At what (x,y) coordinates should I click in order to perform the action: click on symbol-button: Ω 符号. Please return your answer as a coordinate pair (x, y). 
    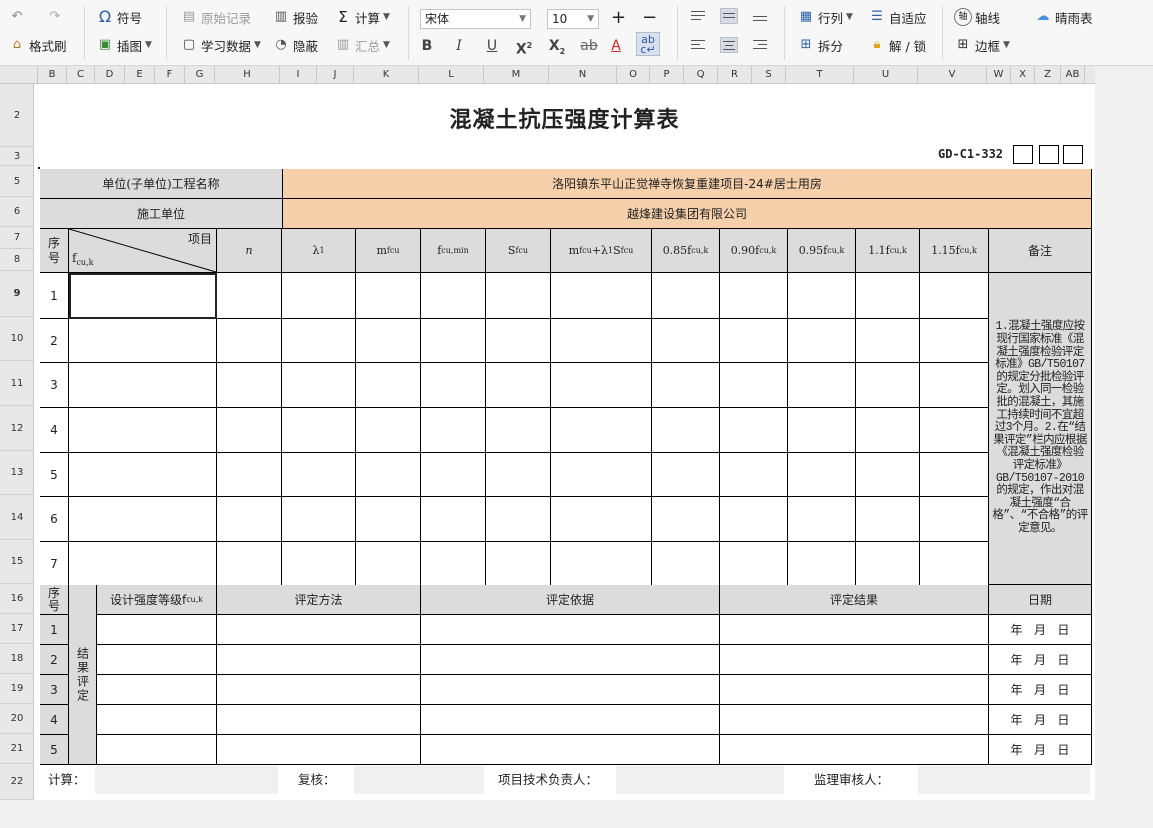
    Looking at the image, I should click on (119, 17).